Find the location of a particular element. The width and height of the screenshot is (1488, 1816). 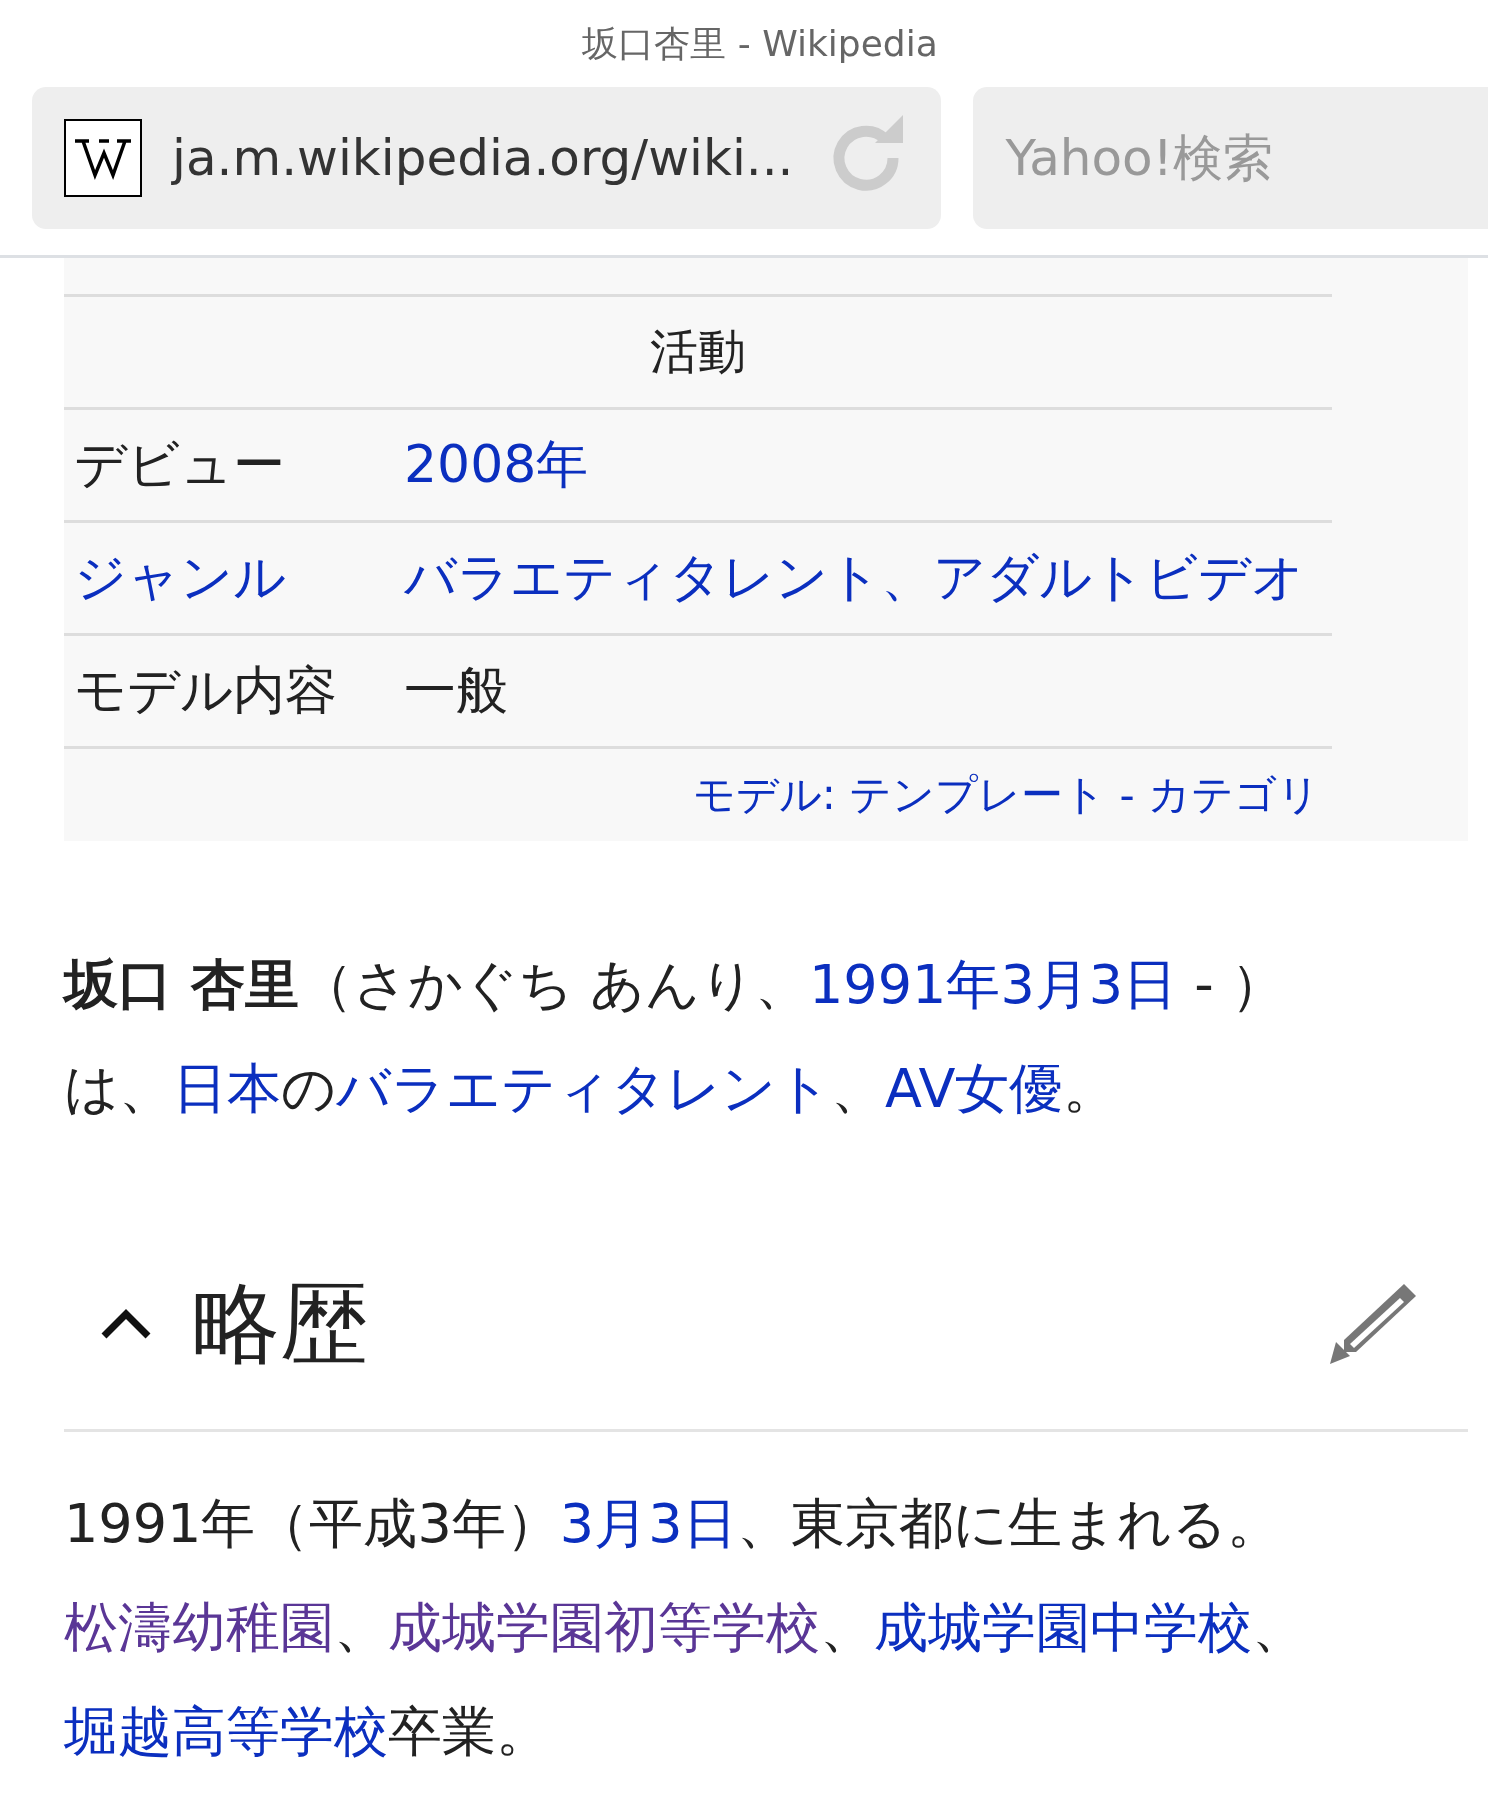

footer-link: カテゴリ is located at coordinates (1234, 795).